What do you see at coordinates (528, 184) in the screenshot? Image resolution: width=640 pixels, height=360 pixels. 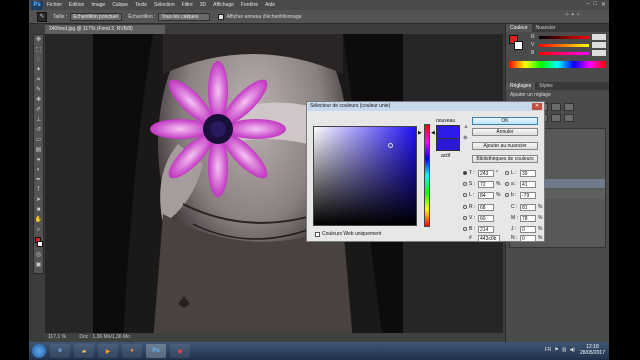 I see `lab-a-input: 41` at bounding box center [528, 184].